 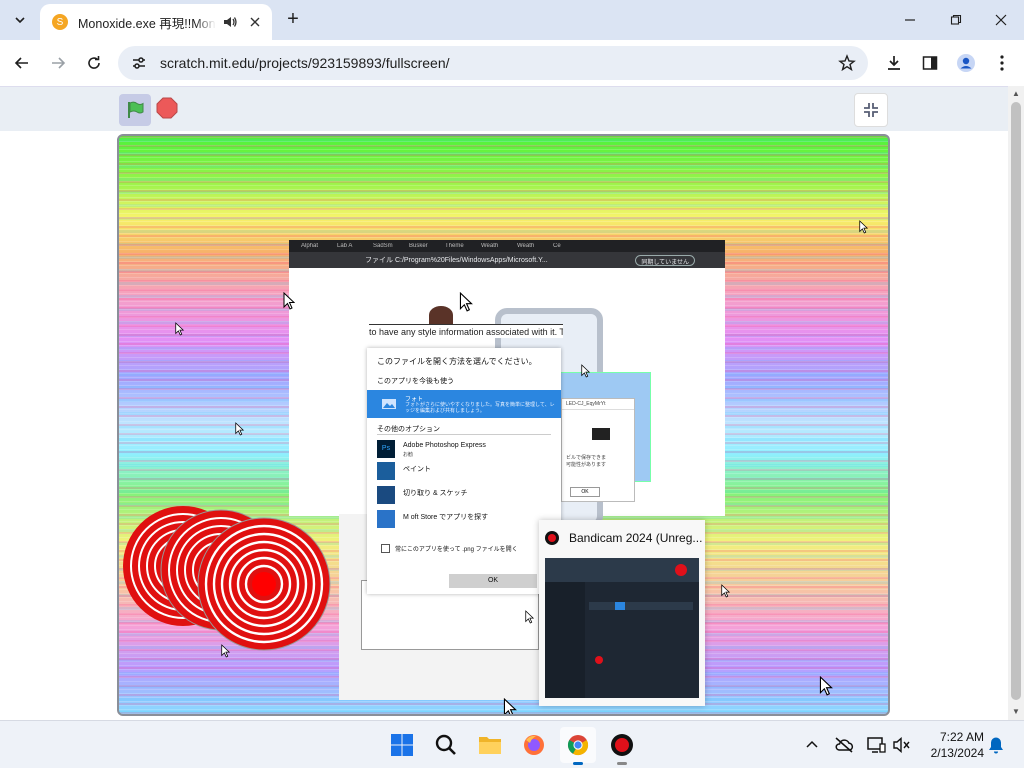 What do you see at coordinates (293, 20) in the screenshot?
I see `new-tab-button: +` at bounding box center [293, 20].